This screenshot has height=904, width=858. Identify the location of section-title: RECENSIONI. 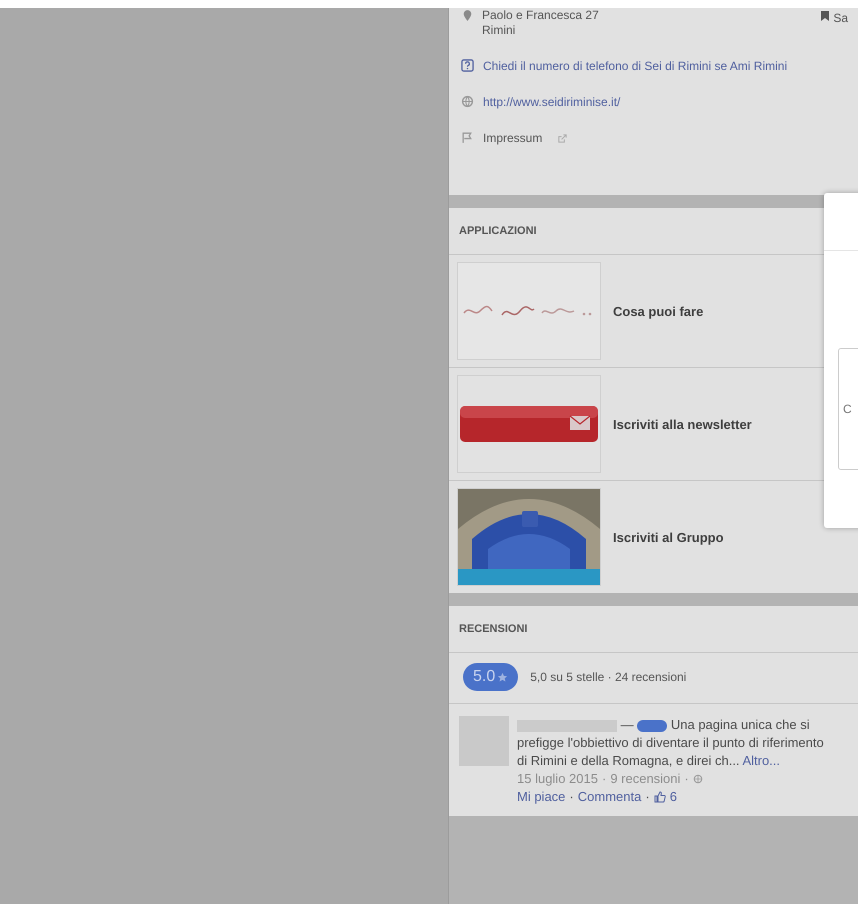
(653, 629).